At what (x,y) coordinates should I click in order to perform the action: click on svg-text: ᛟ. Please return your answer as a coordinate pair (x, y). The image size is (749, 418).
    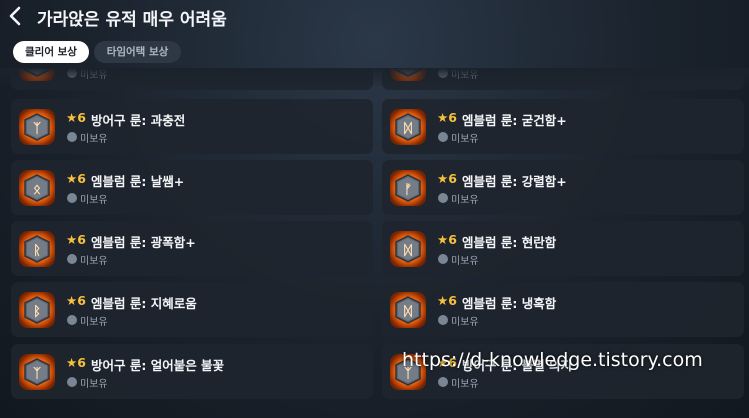
    Looking at the image, I should click on (37, 190).